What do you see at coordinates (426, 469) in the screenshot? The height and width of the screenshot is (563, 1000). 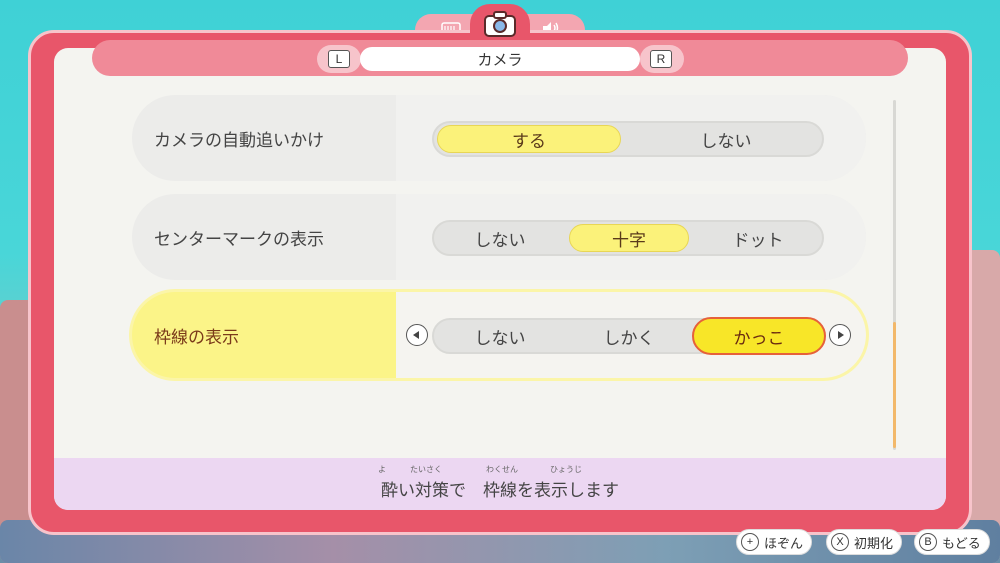 I see `ruby-text: たいさく` at bounding box center [426, 469].